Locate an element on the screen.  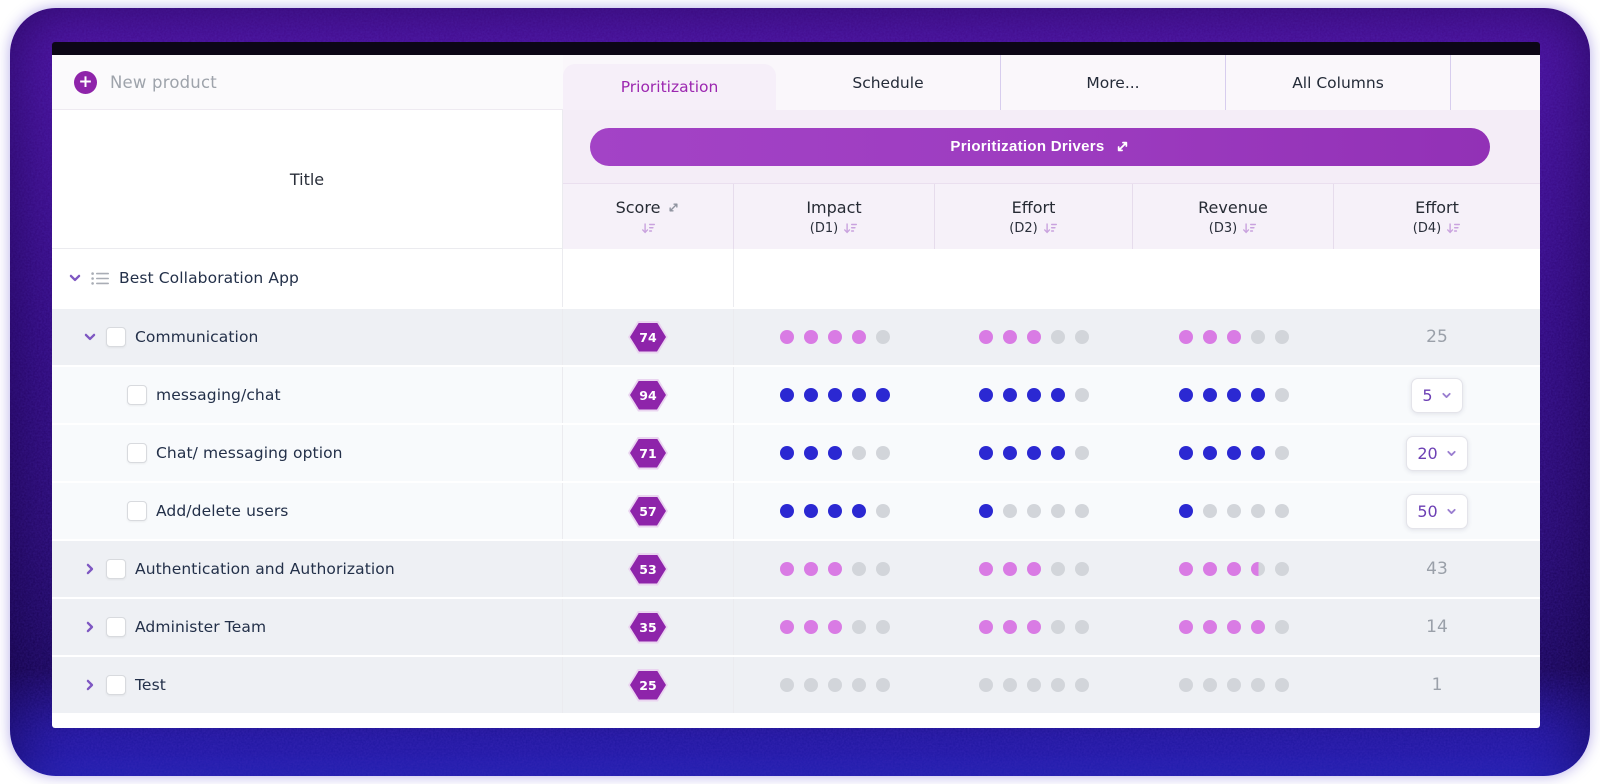
row-title: Administer Team is located at coordinates (200, 627).